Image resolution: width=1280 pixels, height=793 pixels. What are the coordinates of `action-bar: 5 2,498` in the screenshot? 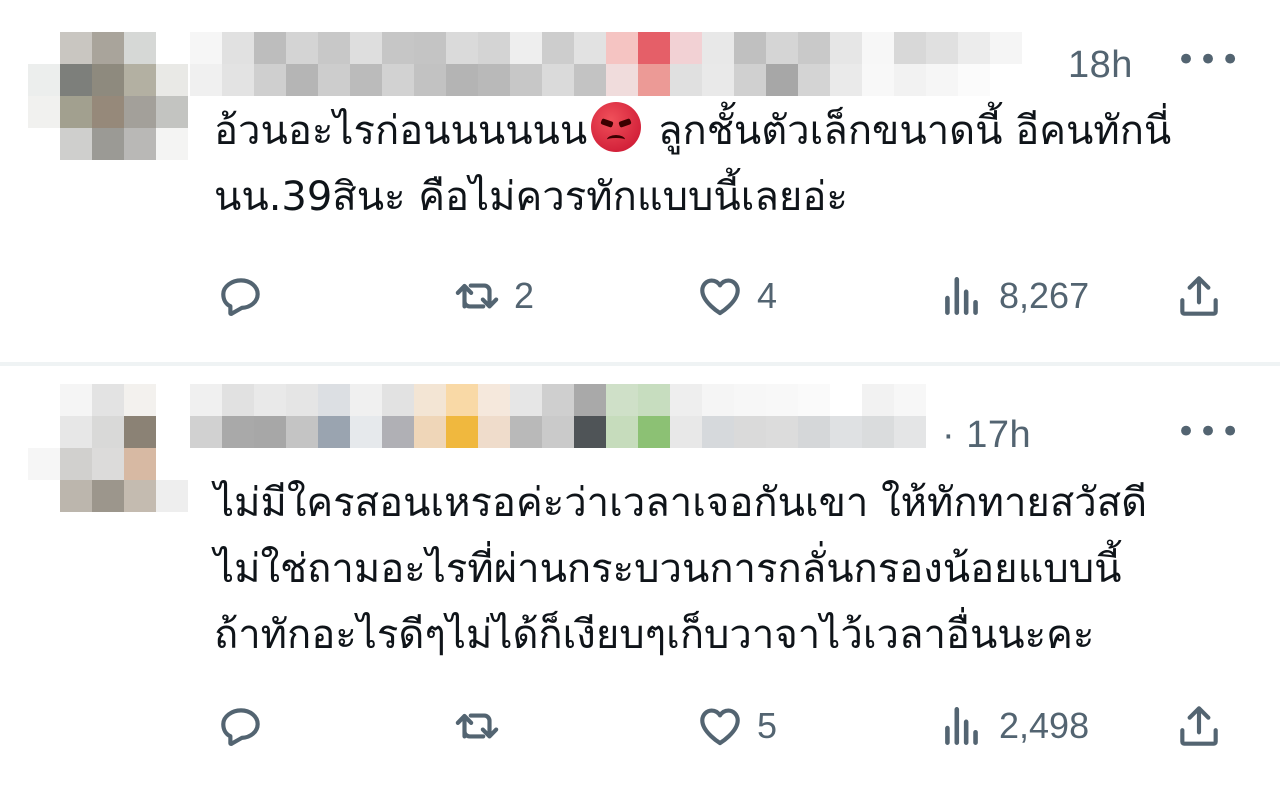 It's located at (640, 726).